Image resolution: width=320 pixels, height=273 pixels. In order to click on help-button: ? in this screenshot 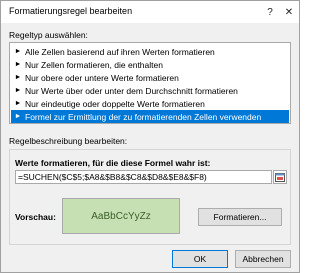, I will do `click(270, 12)`.